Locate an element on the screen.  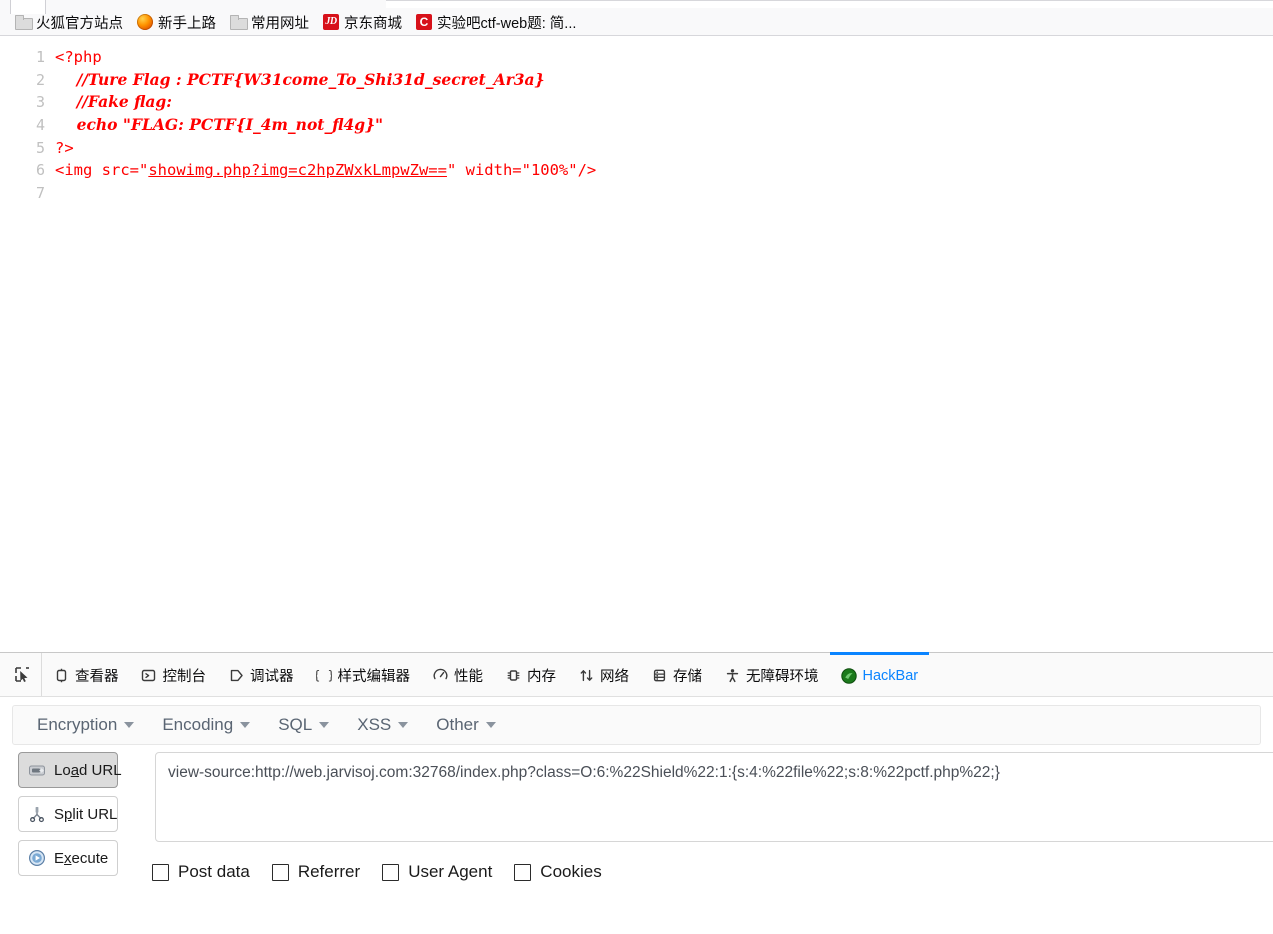
devtools-tab-item-2: 调试器 is located at coordinates (261, 674).